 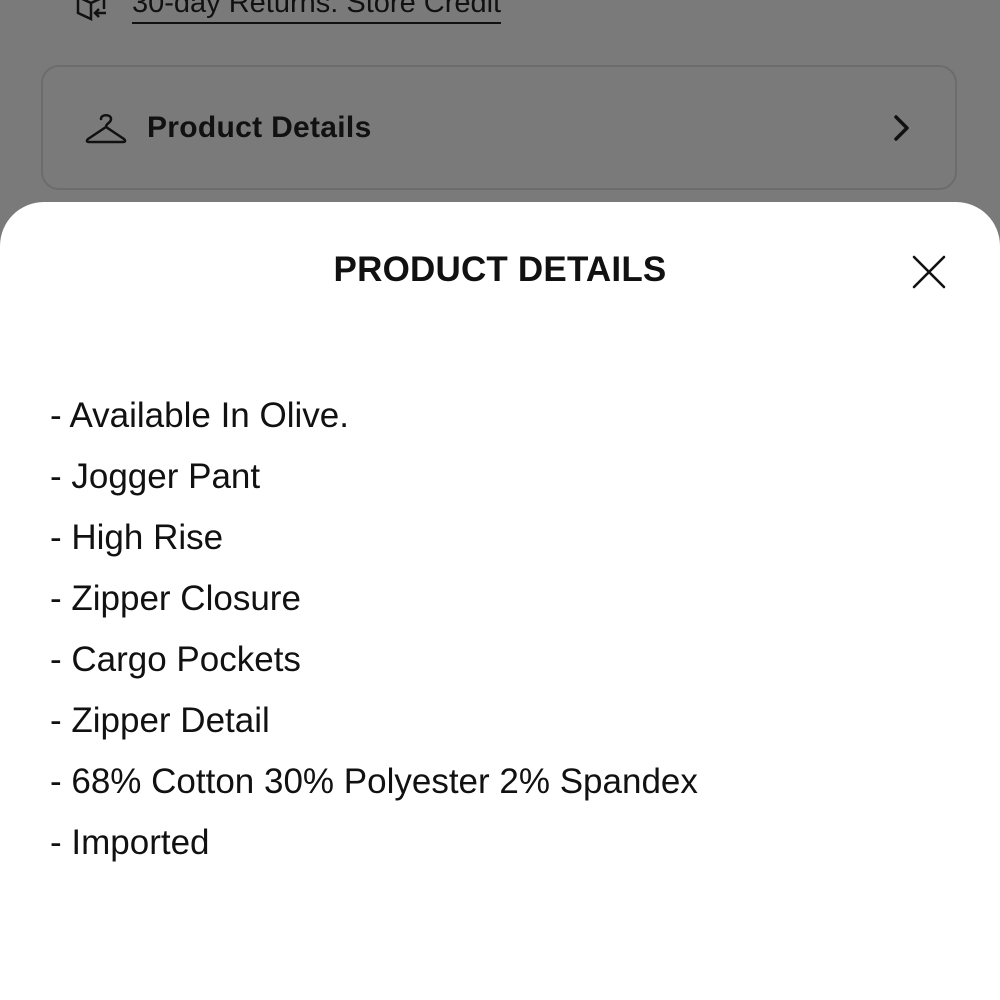 I want to click on returns-policy-link: 30-day Returns: Store Credit, so click(x=317, y=12).